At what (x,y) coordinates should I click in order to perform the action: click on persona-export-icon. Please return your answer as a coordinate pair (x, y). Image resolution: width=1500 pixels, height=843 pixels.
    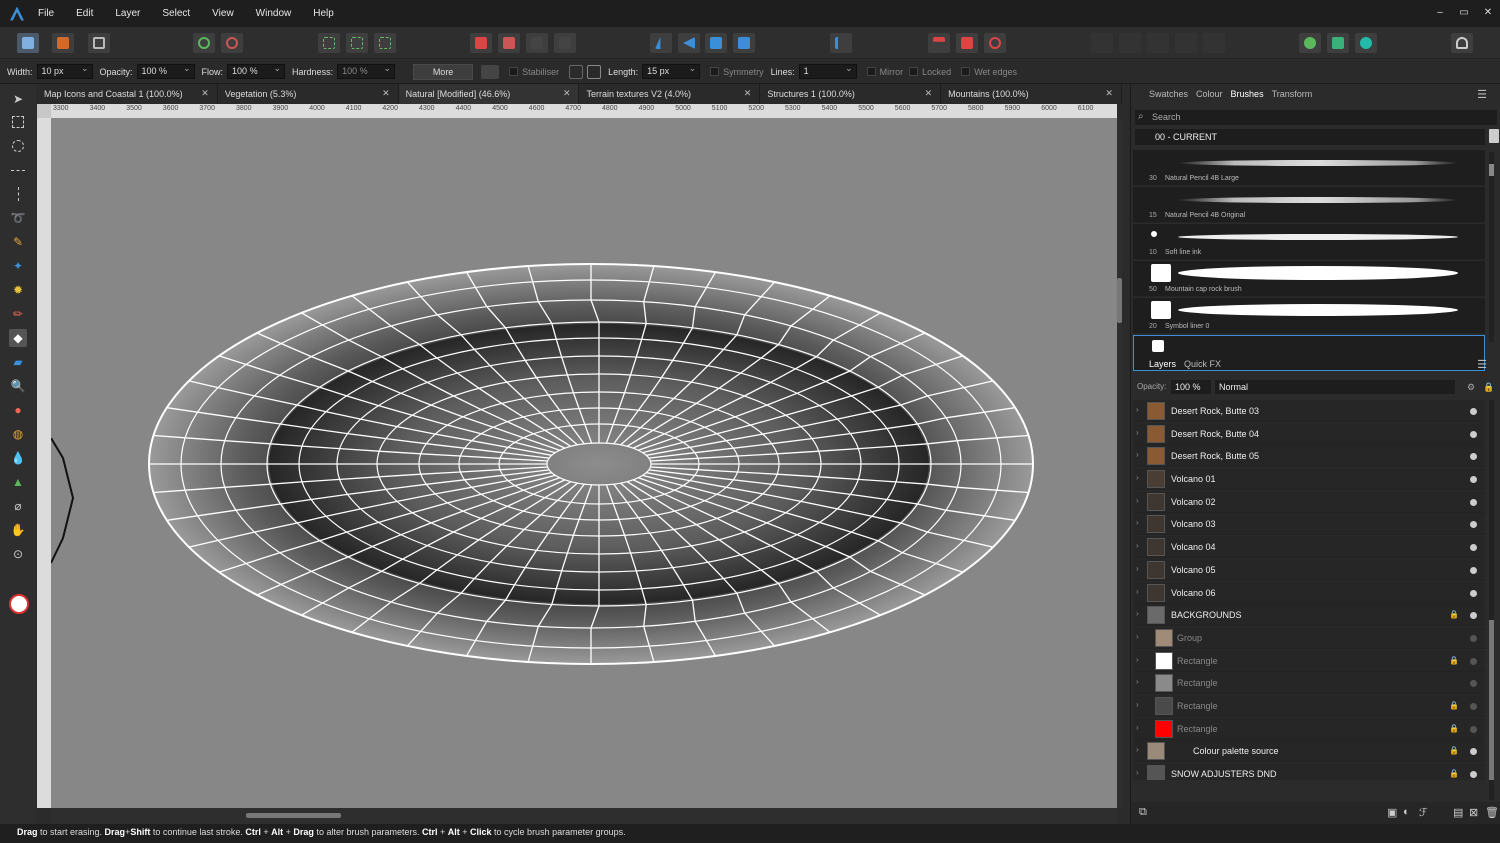
    Looking at the image, I should click on (99, 43).